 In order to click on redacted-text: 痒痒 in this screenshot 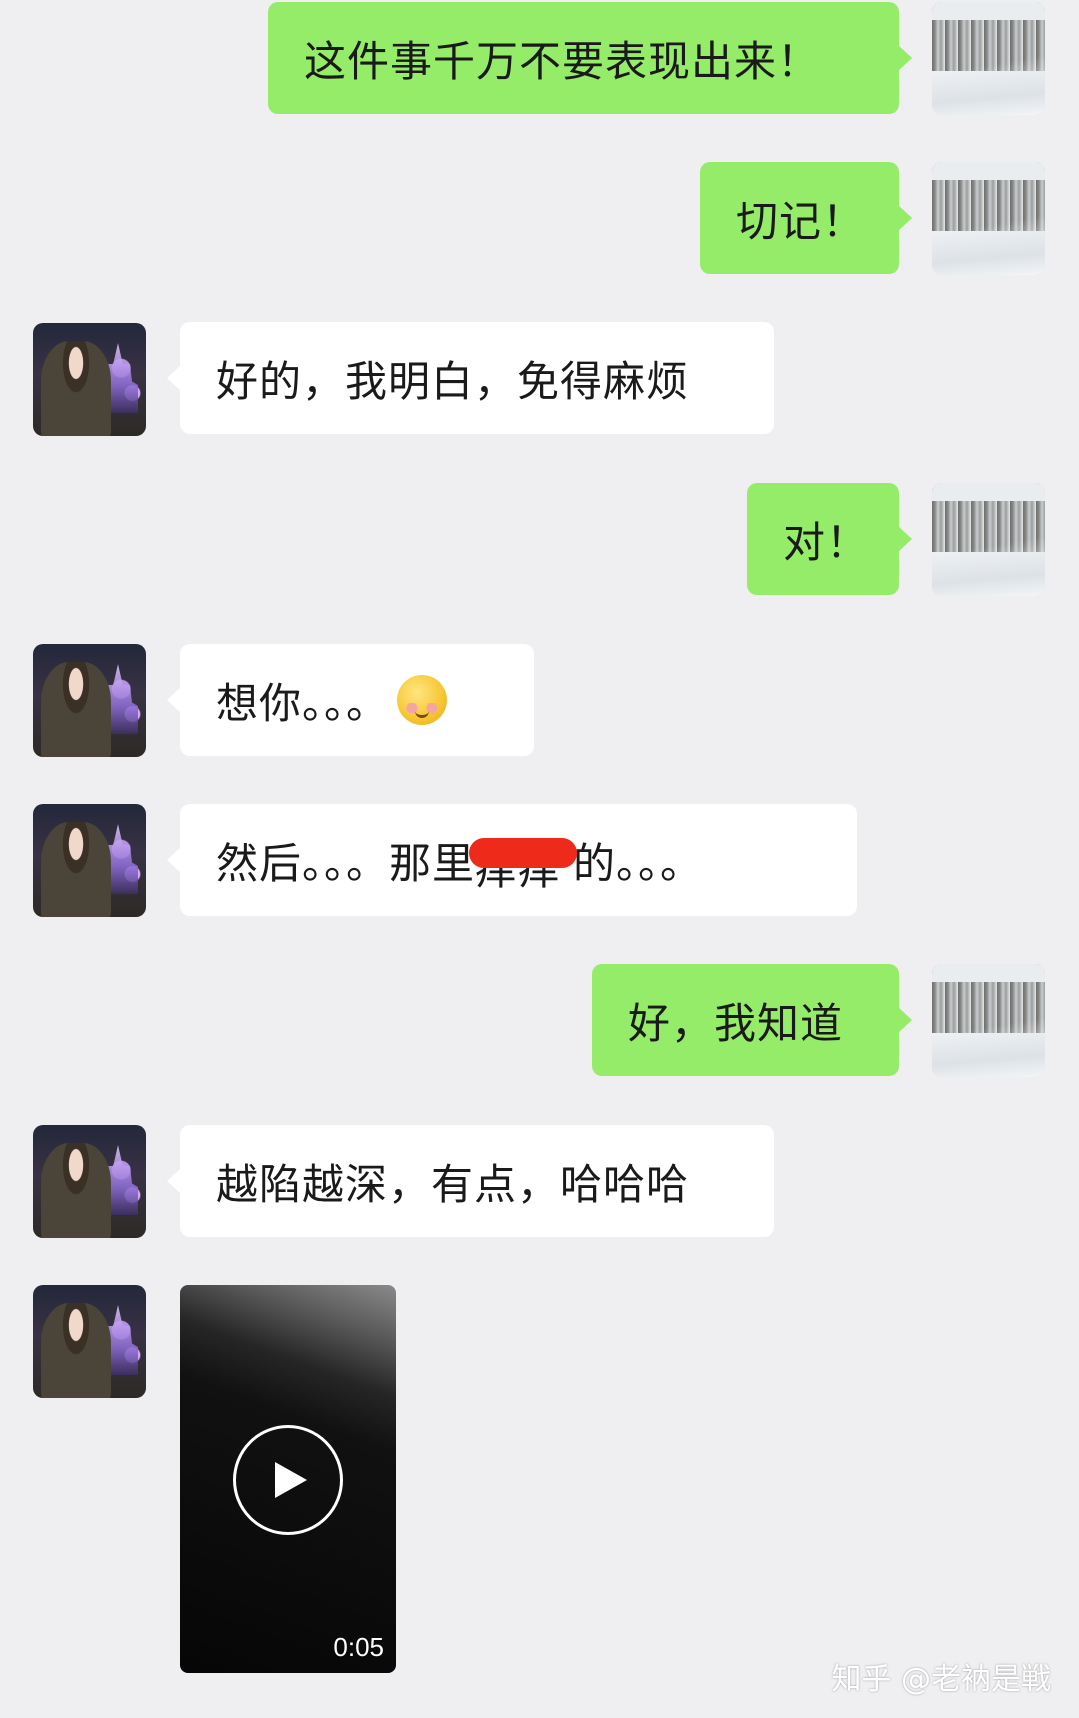, I will do `click(518, 869)`.